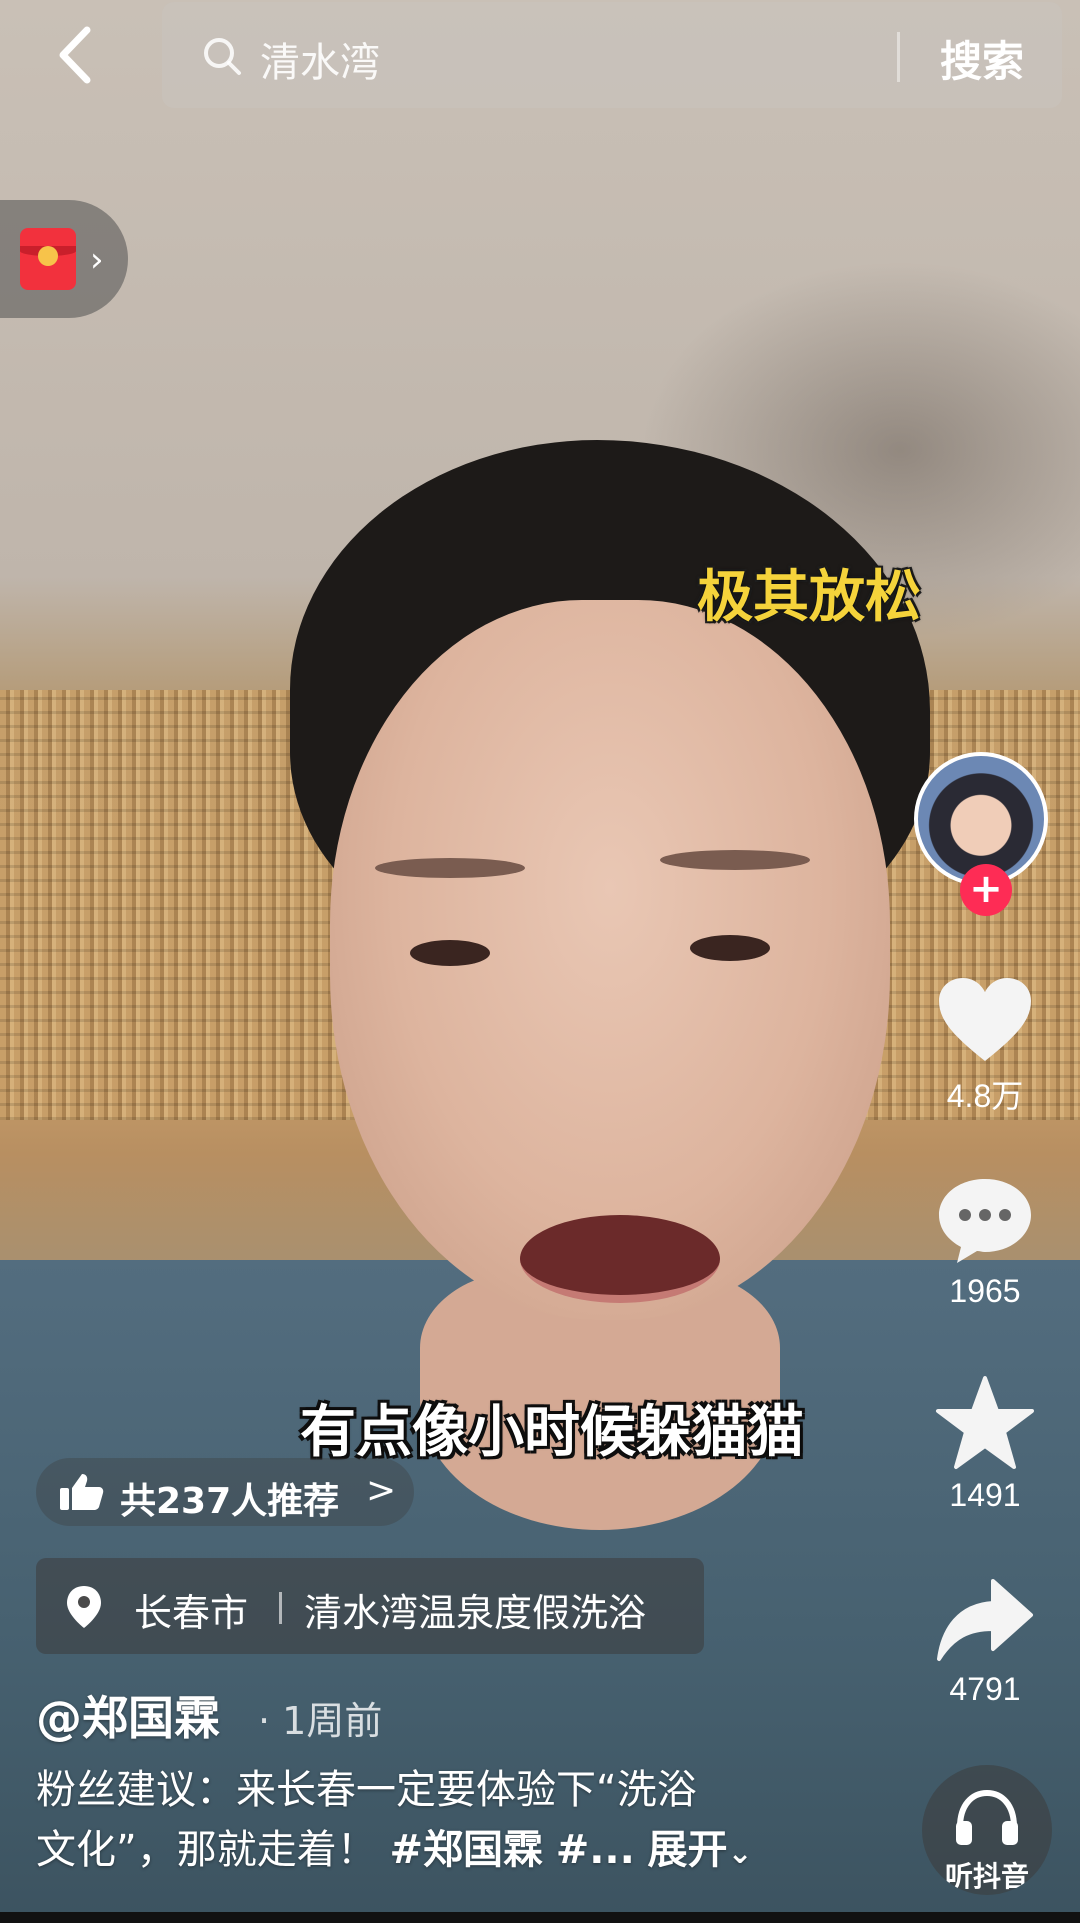  Describe the element at coordinates (985, 1620) in the screenshot. I see `share-icon` at that location.